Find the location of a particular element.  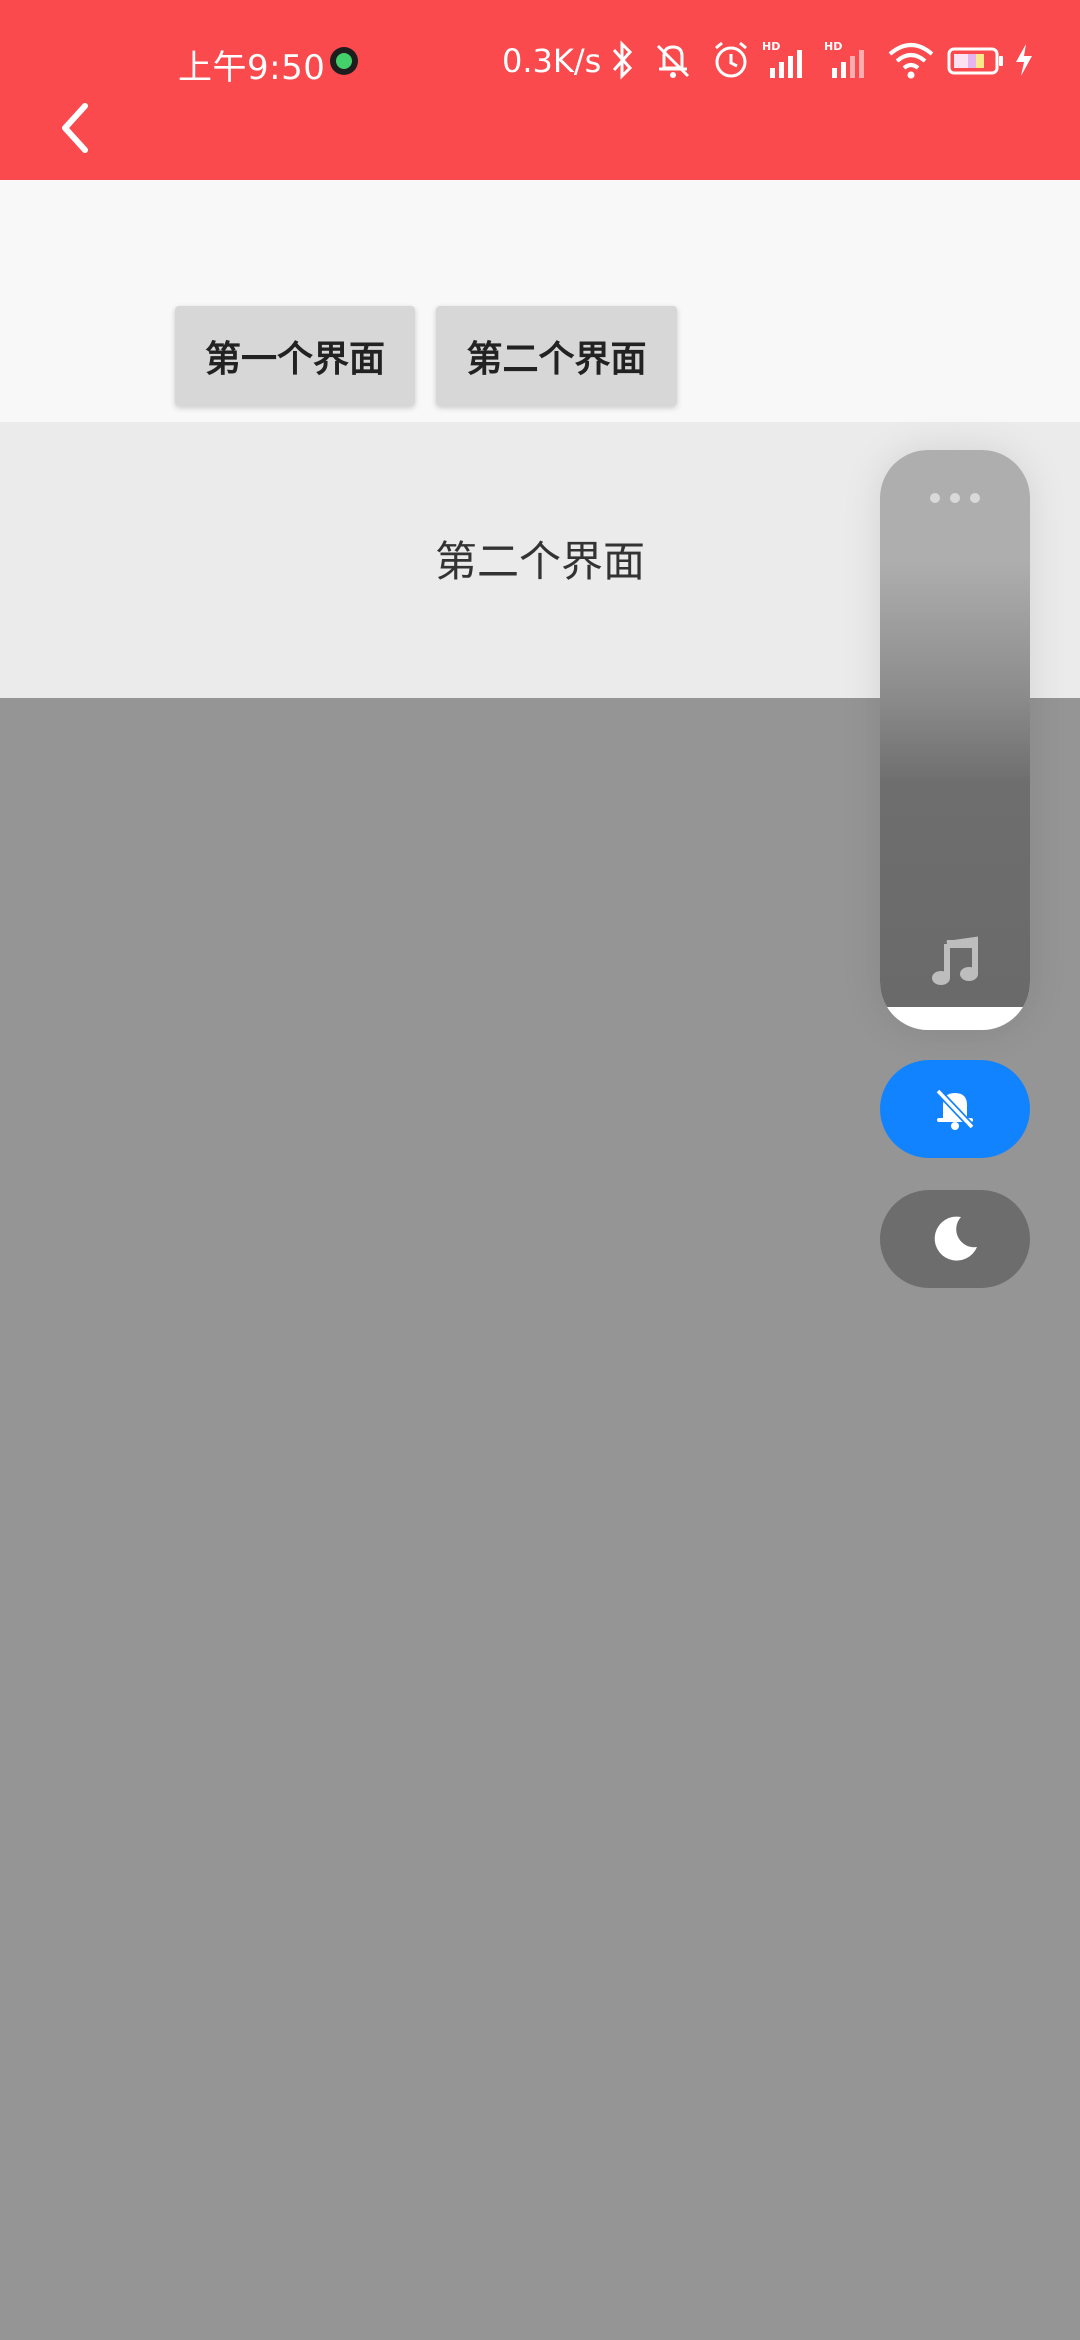

status-icons: HD HD is located at coordinates (825, 62).